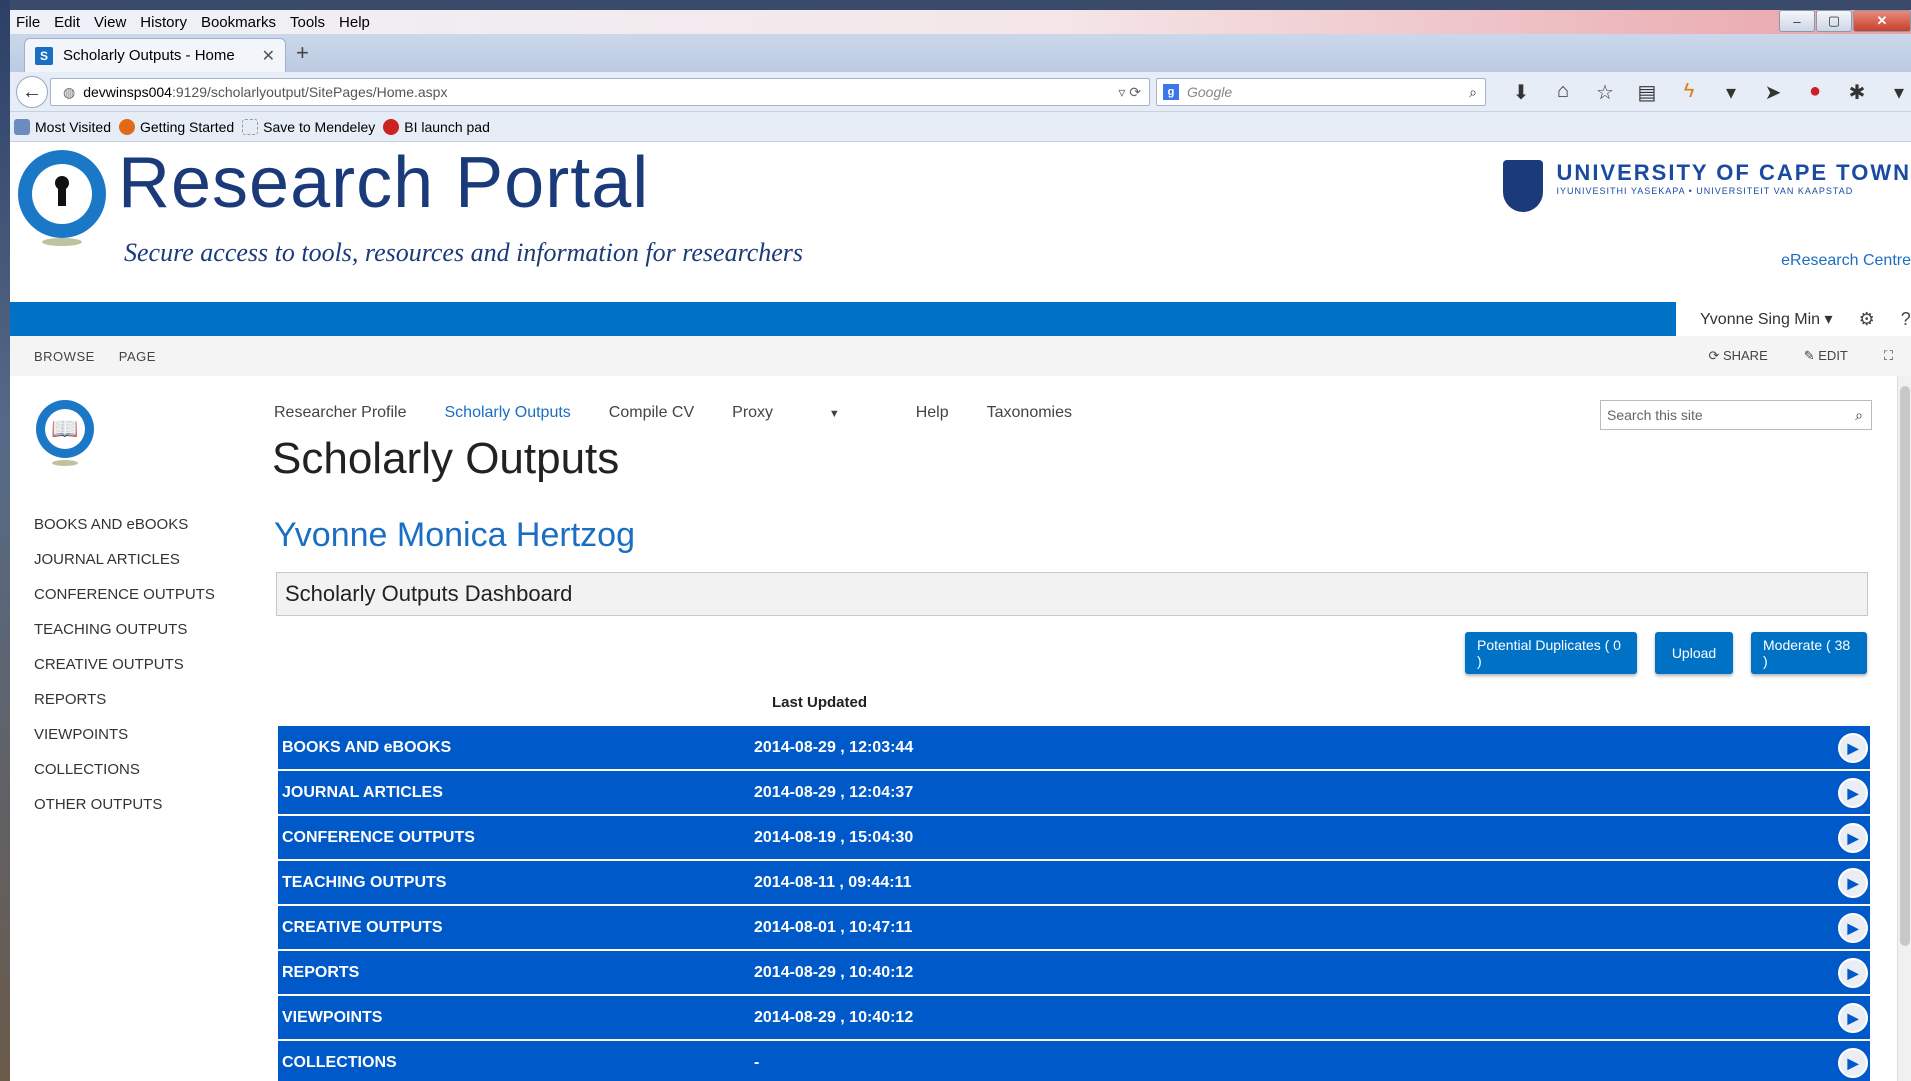 The image size is (1911, 1081). I want to click on research-portal-logo, so click(62, 200).